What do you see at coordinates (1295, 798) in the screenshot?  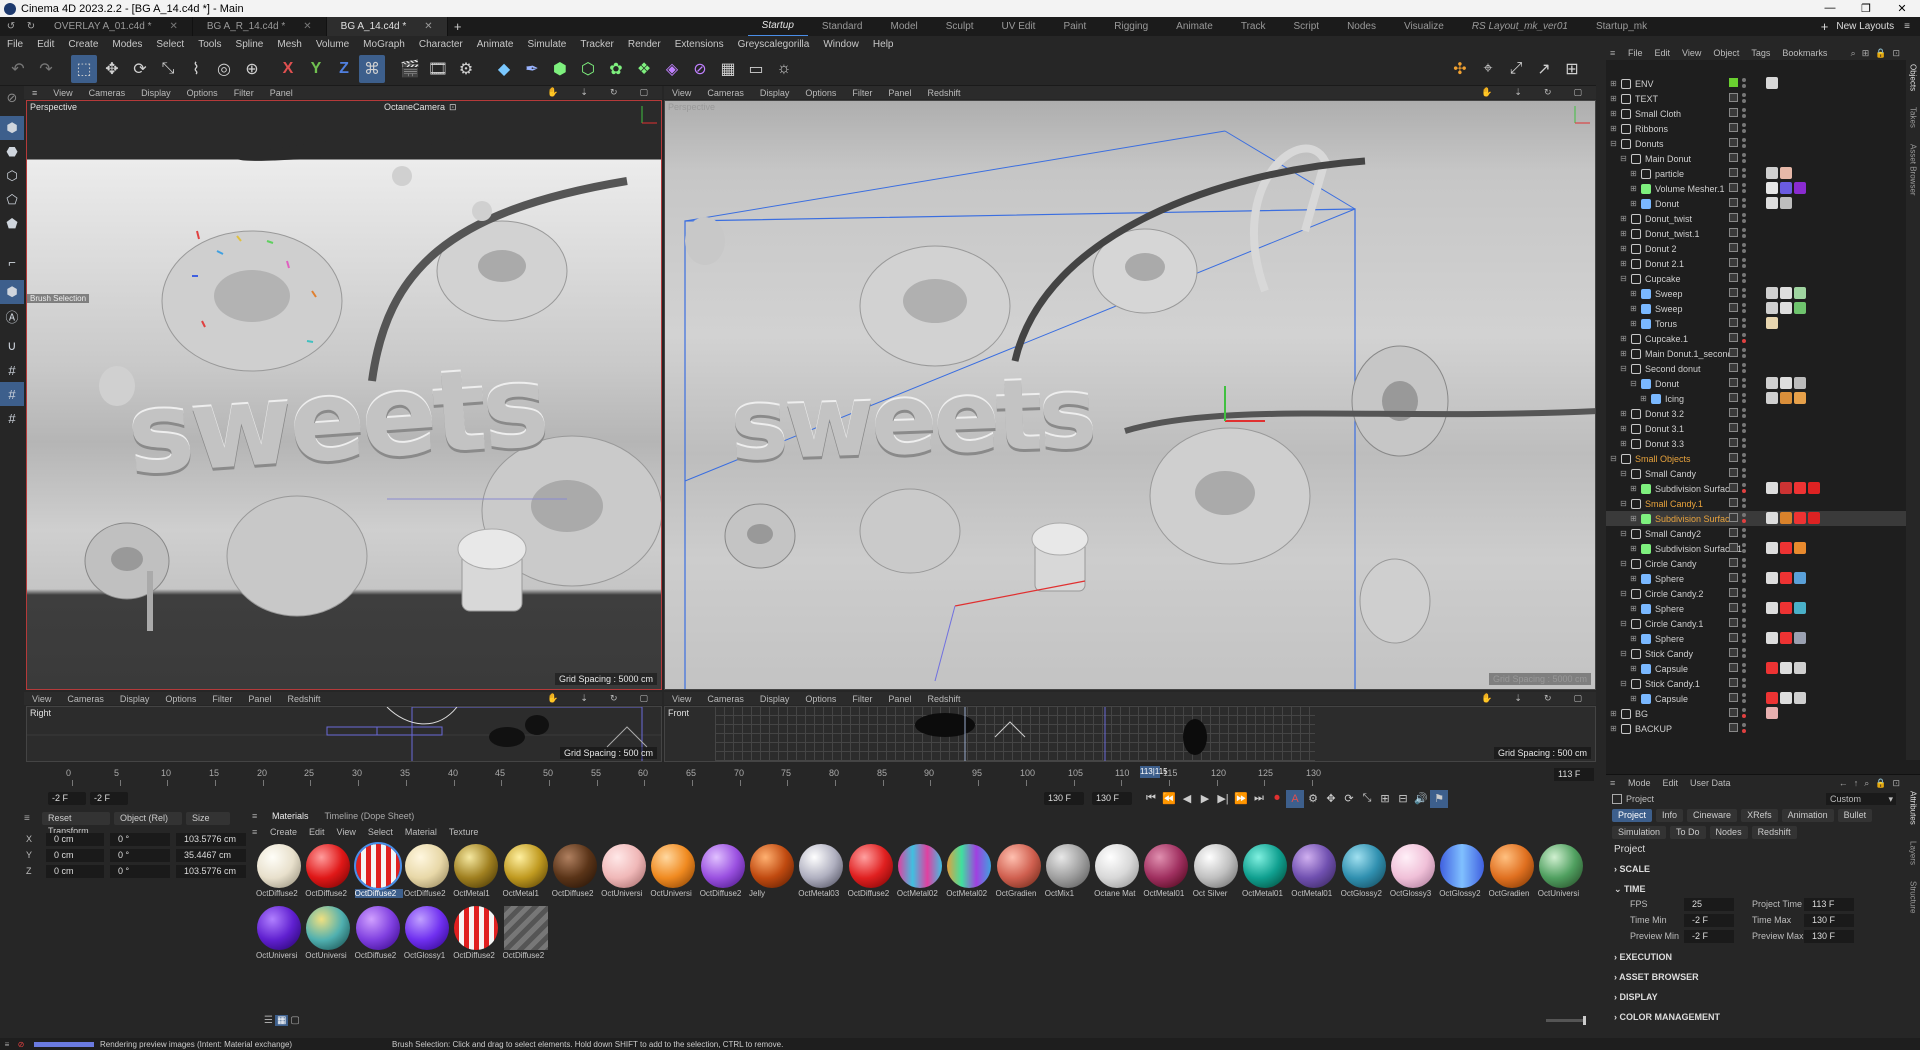 I see `auto-key-icon: A` at bounding box center [1295, 798].